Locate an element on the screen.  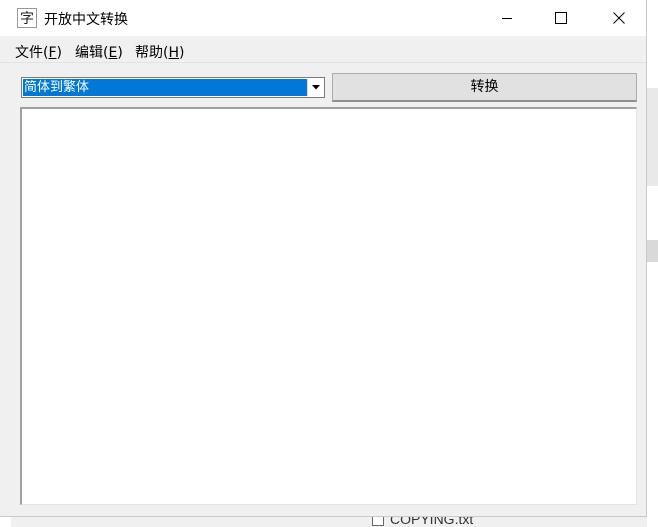
maximize-button is located at coordinates (561, 18).